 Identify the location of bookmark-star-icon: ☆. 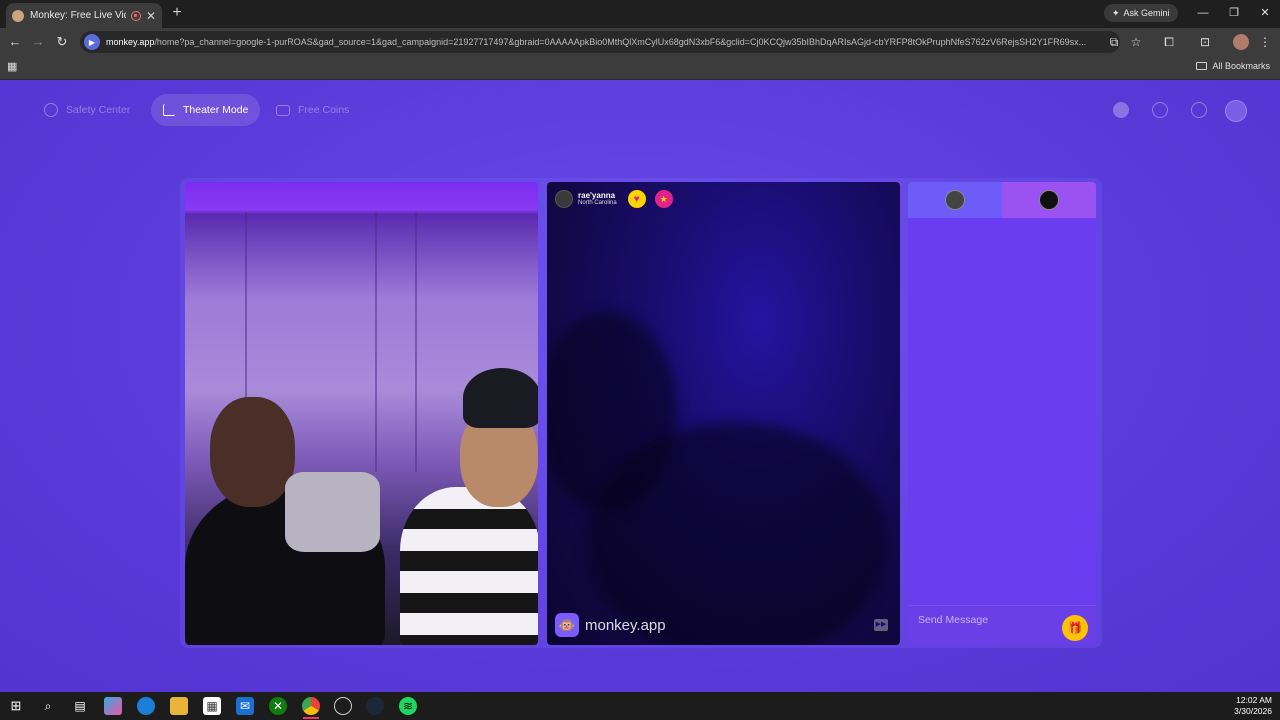
(1136, 42).